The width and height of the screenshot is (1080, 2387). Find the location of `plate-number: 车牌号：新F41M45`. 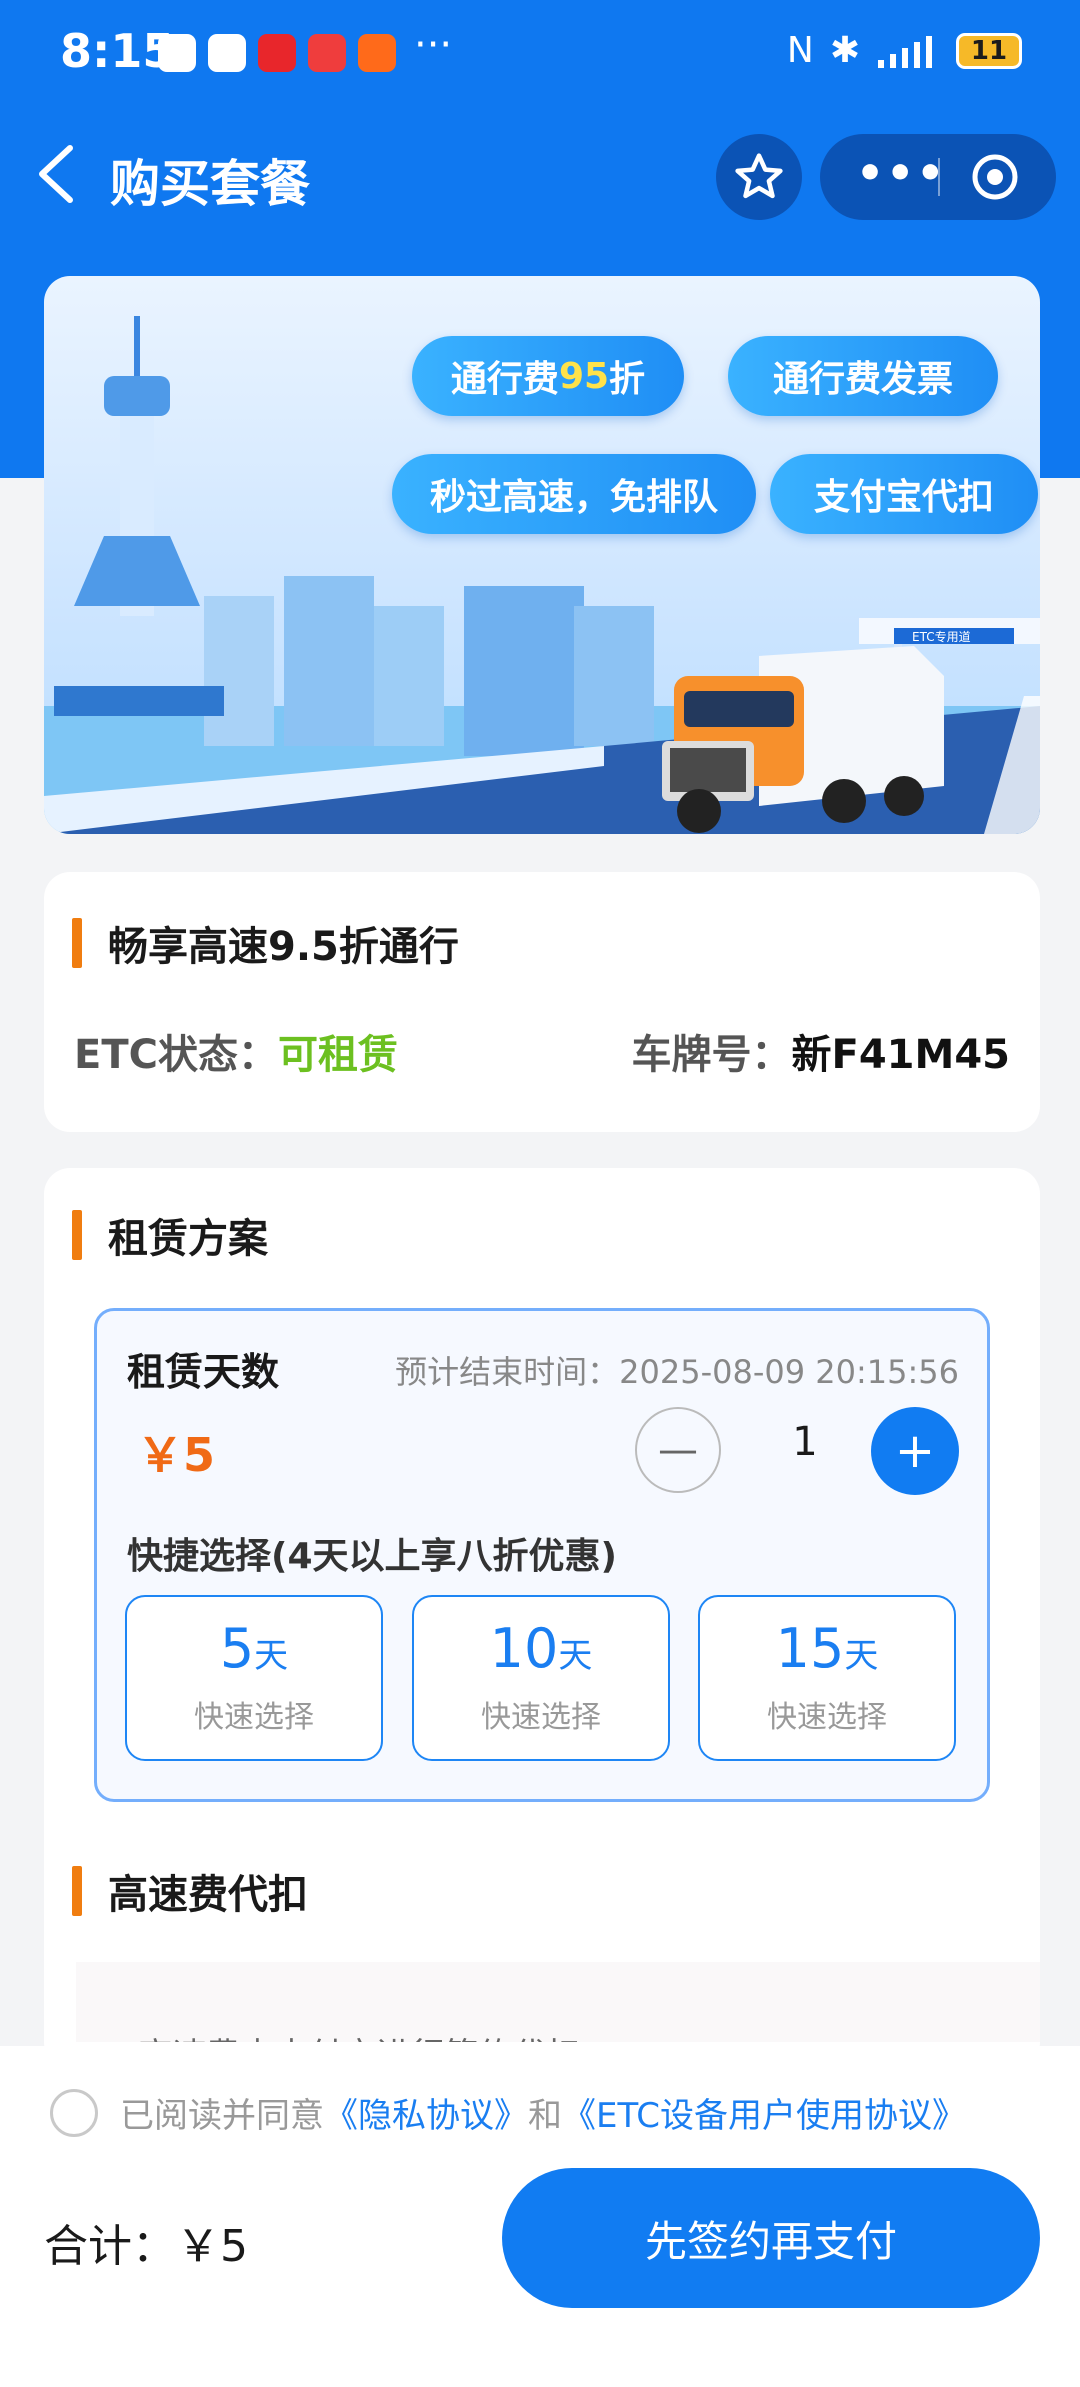

plate-number: 车牌号：新F41M45 is located at coordinates (821, 1051).